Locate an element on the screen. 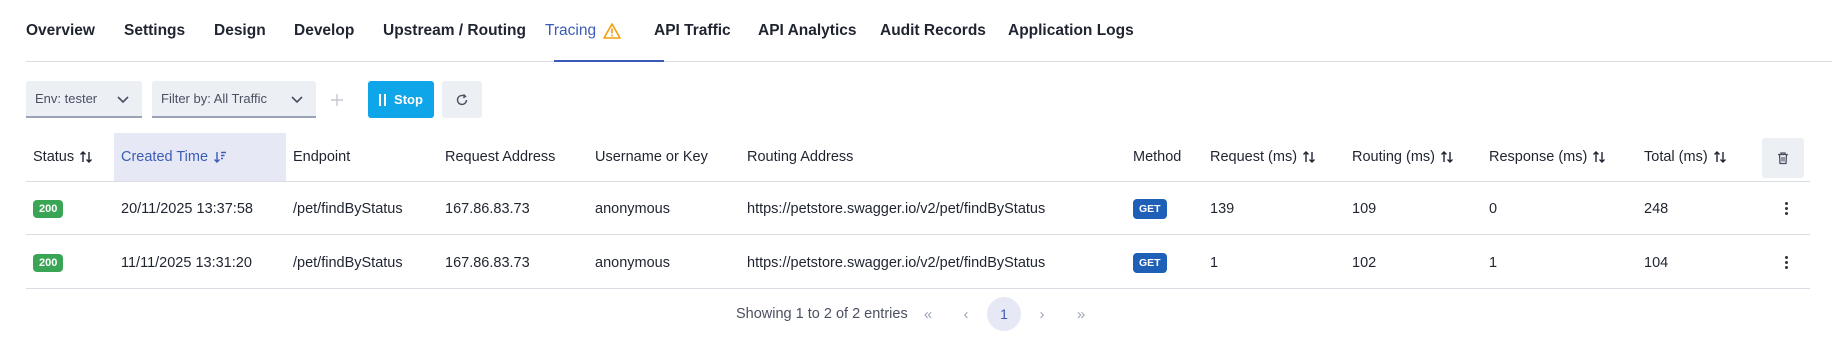 Image resolution: width=1842 pixels, height=363 pixels. tab-api-analytics: API Analytics is located at coordinates (807, 31).